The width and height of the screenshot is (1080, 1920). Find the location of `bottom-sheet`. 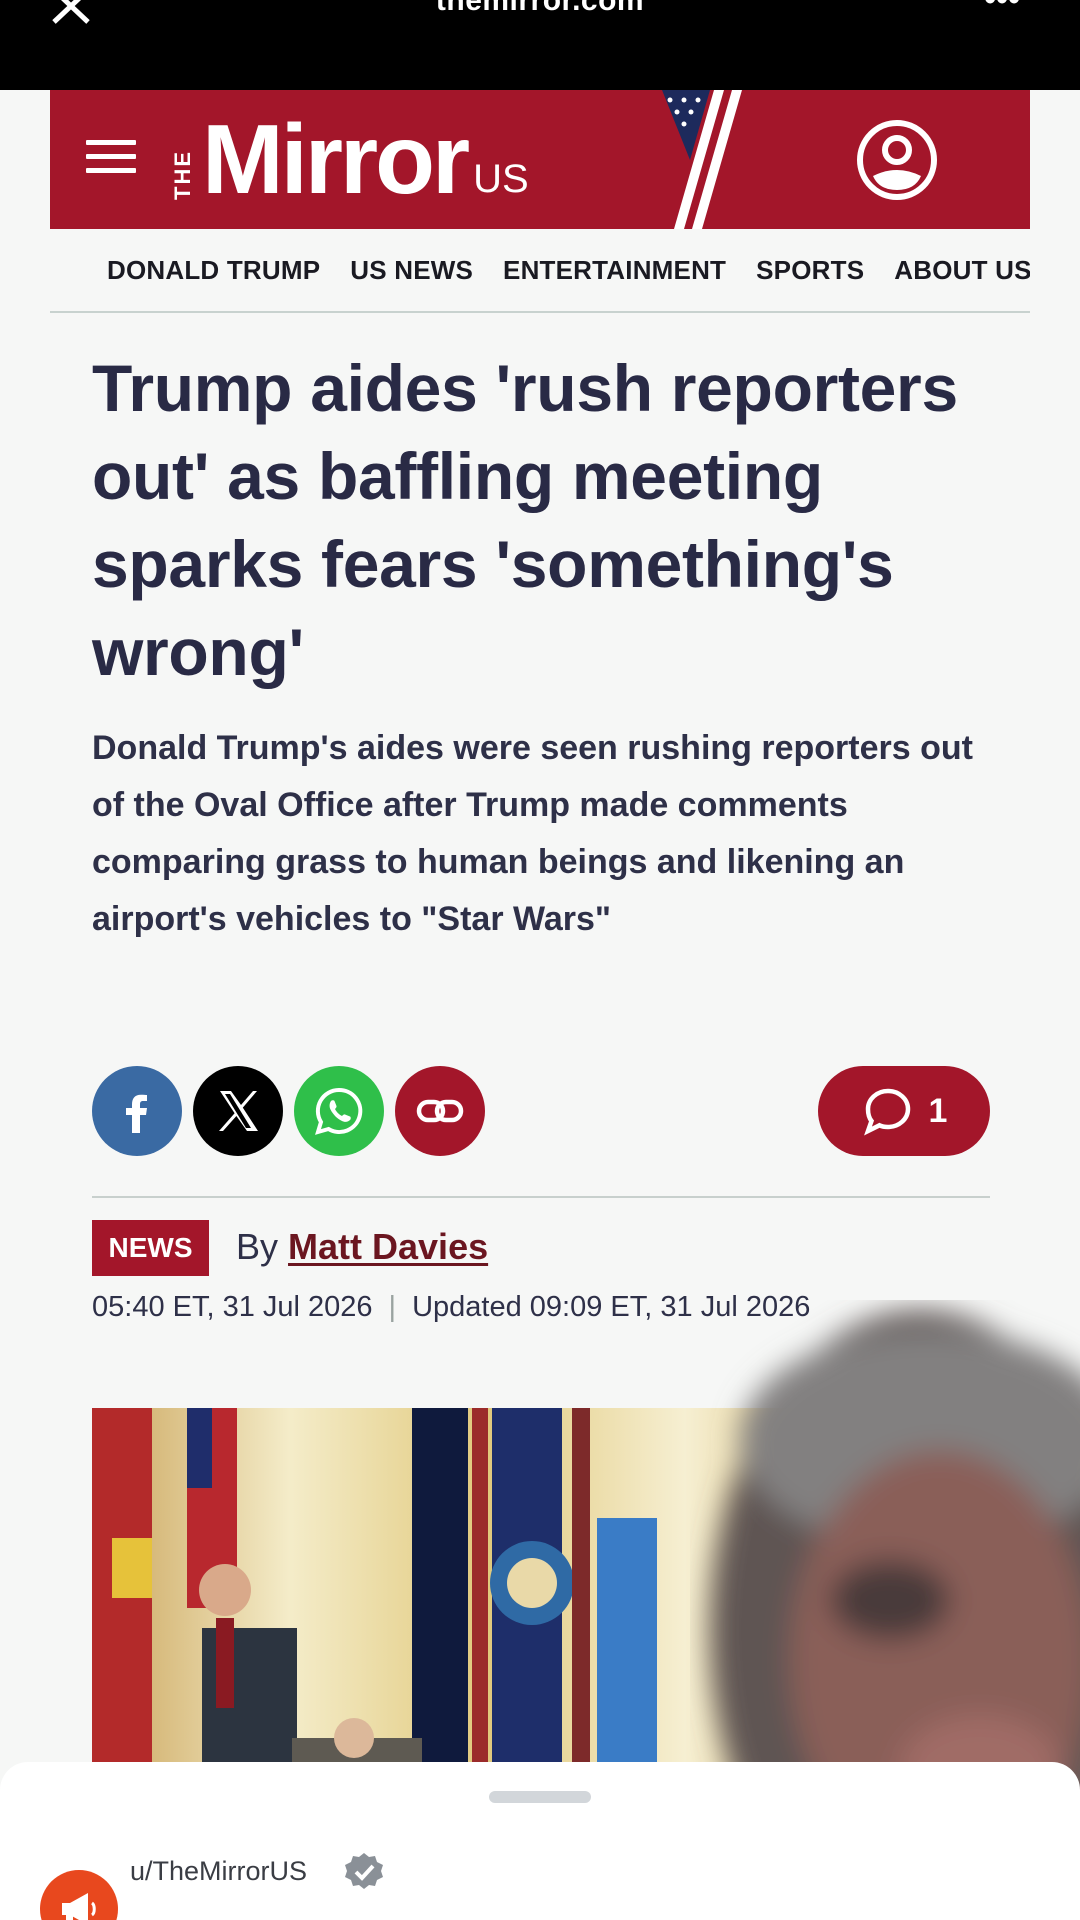

bottom-sheet is located at coordinates (540, 1841).